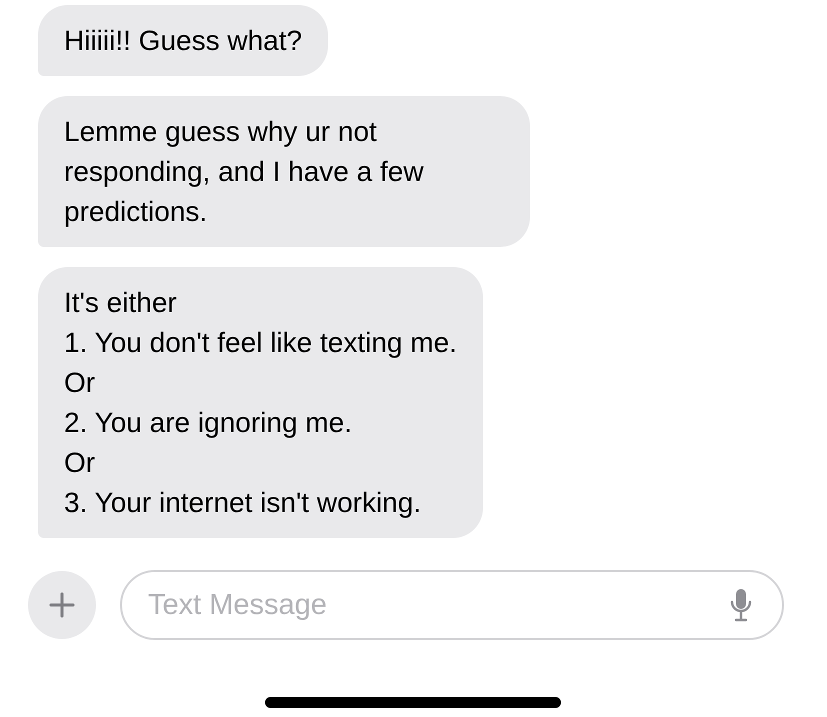 Image resolution: width=827 pixels, height=717 pixels. I want to click on message-bubble: Hiiiii!! Guess what?, so click(183, 40).